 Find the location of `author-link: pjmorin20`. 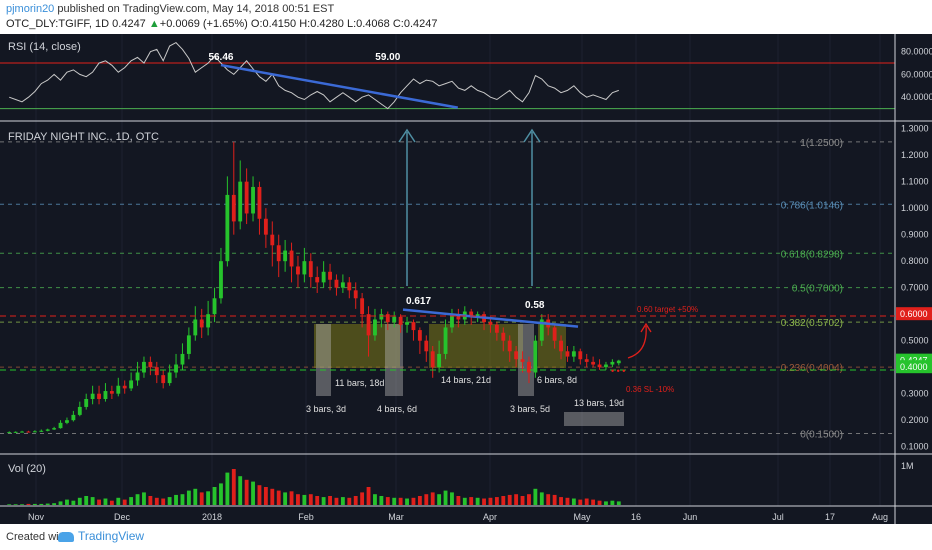

author-link: pjmorin20 is located at coordinates (30, 9).